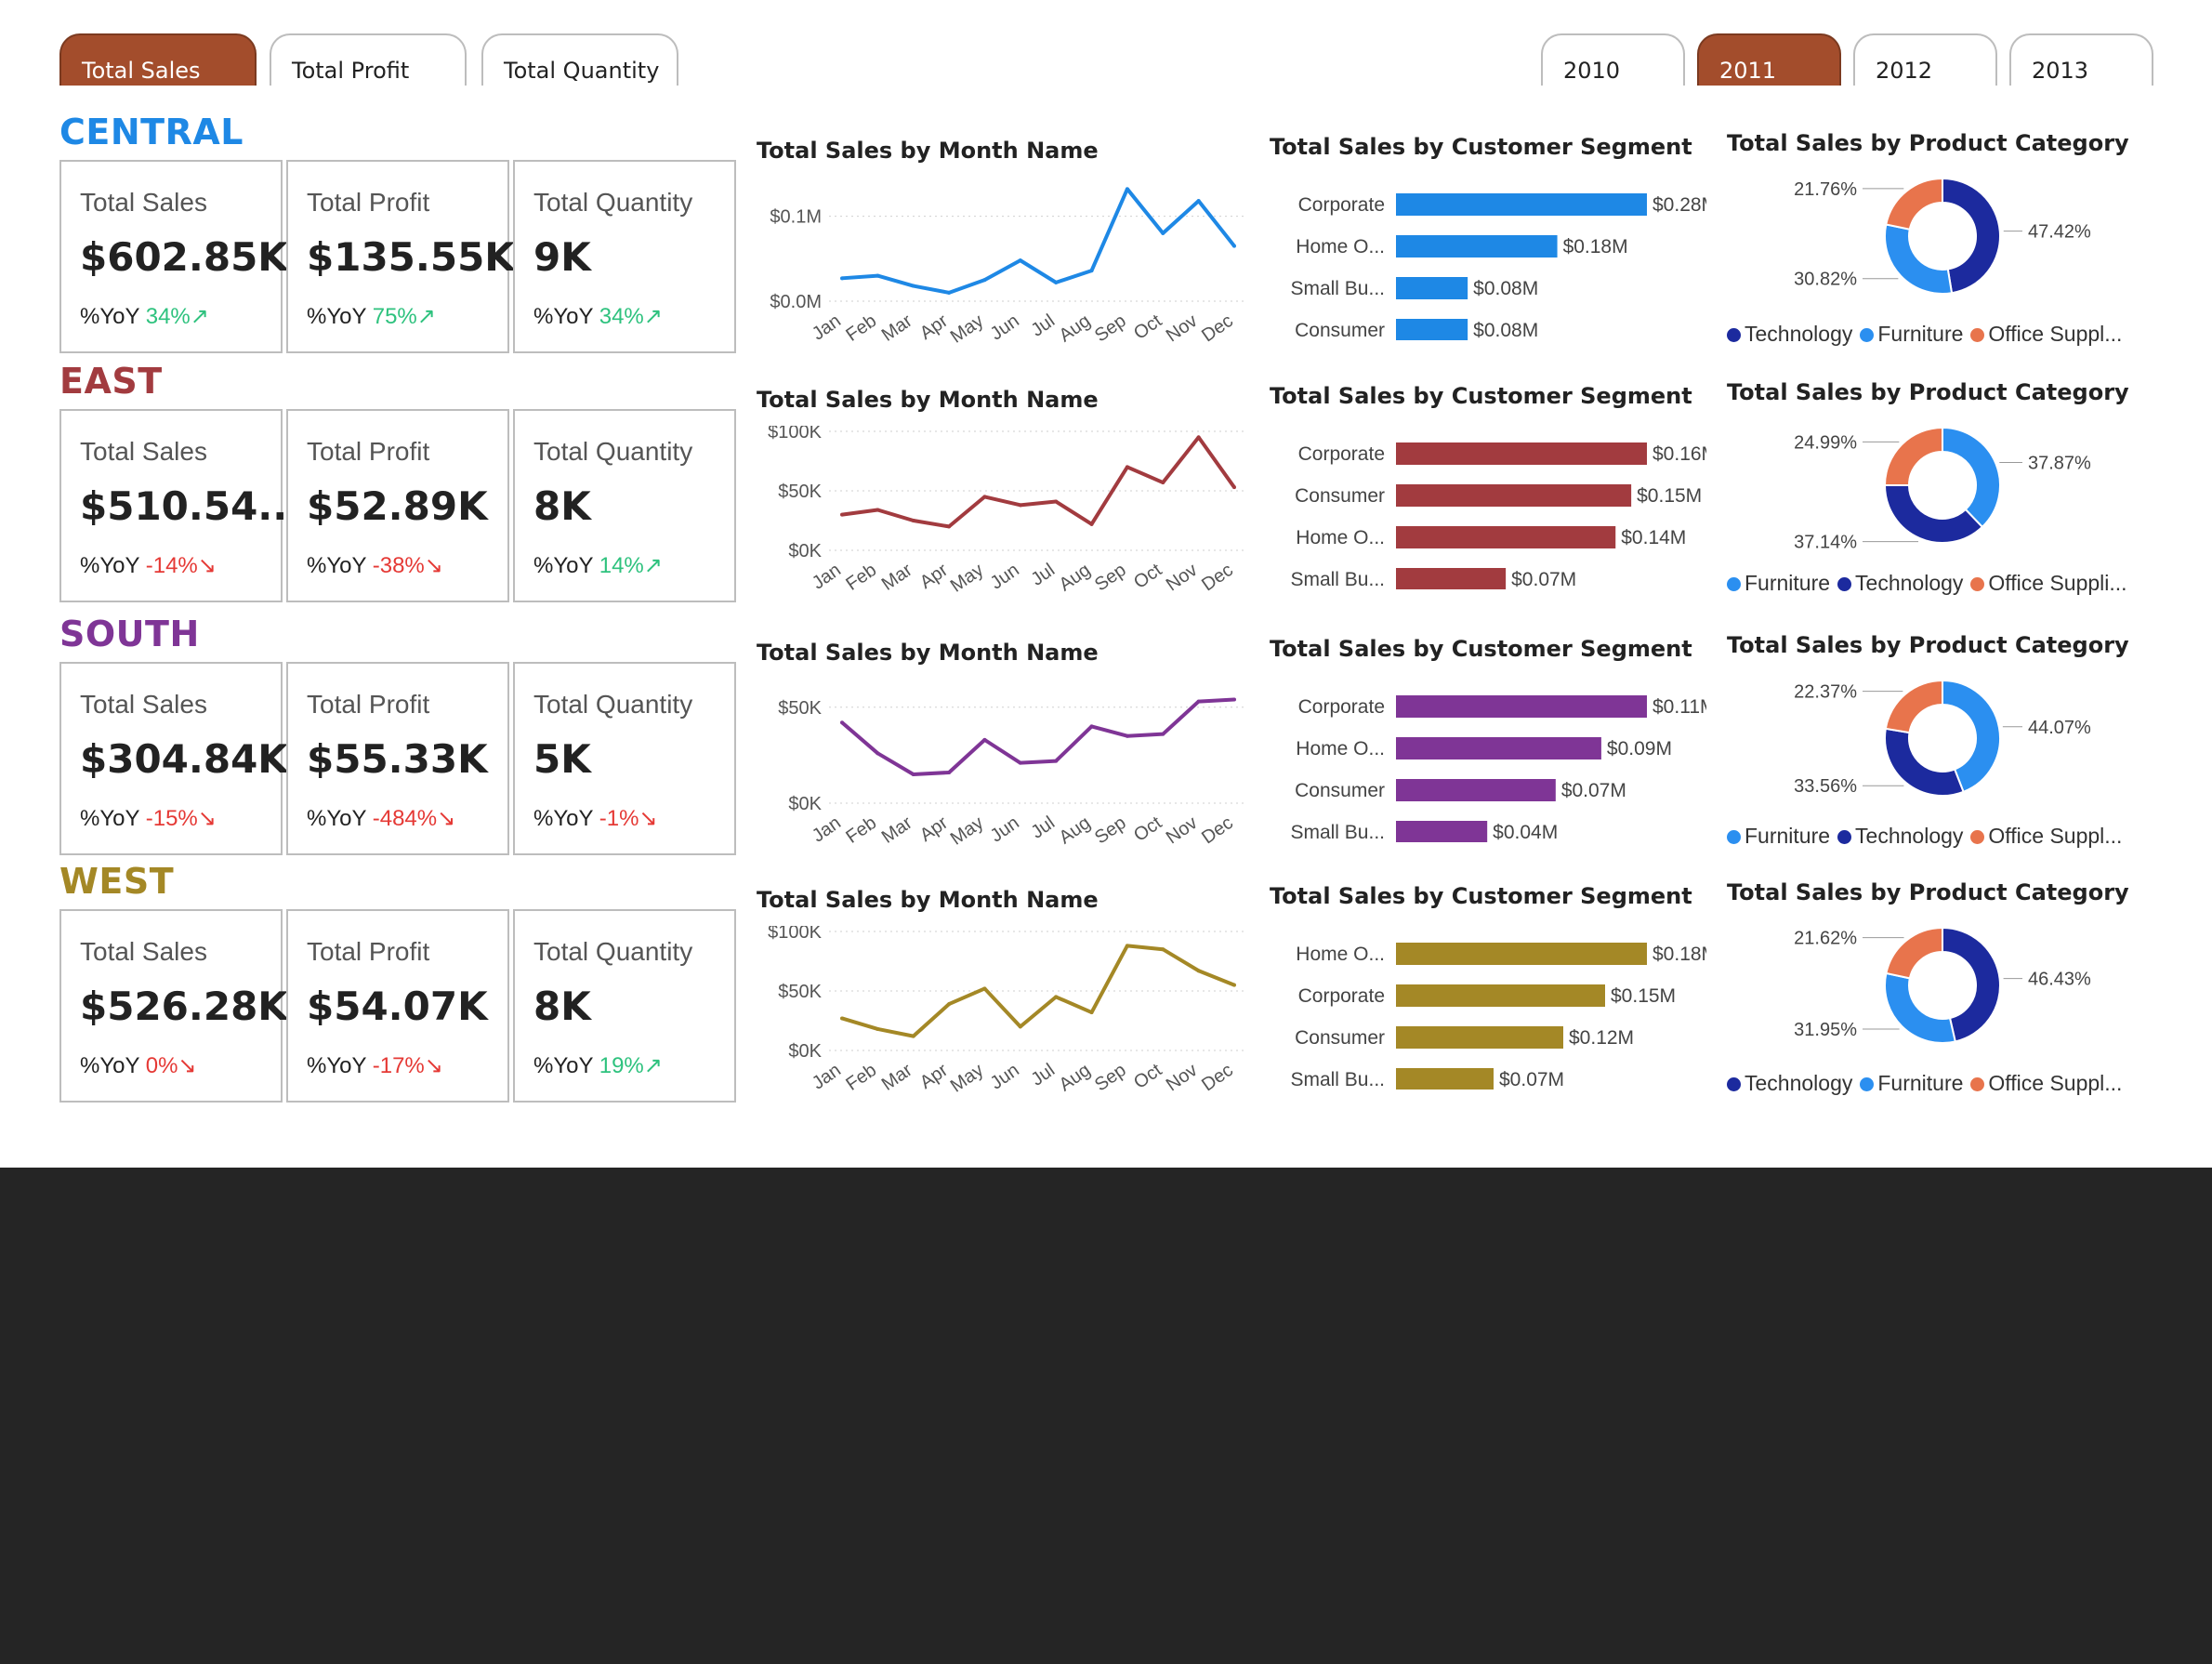 The image size is (2212, 1664). Describe the element at coordinates (1481, 147) in the screenshot. I see `bar-chart-title-central: Total Sales by Customer Segment` at that location.